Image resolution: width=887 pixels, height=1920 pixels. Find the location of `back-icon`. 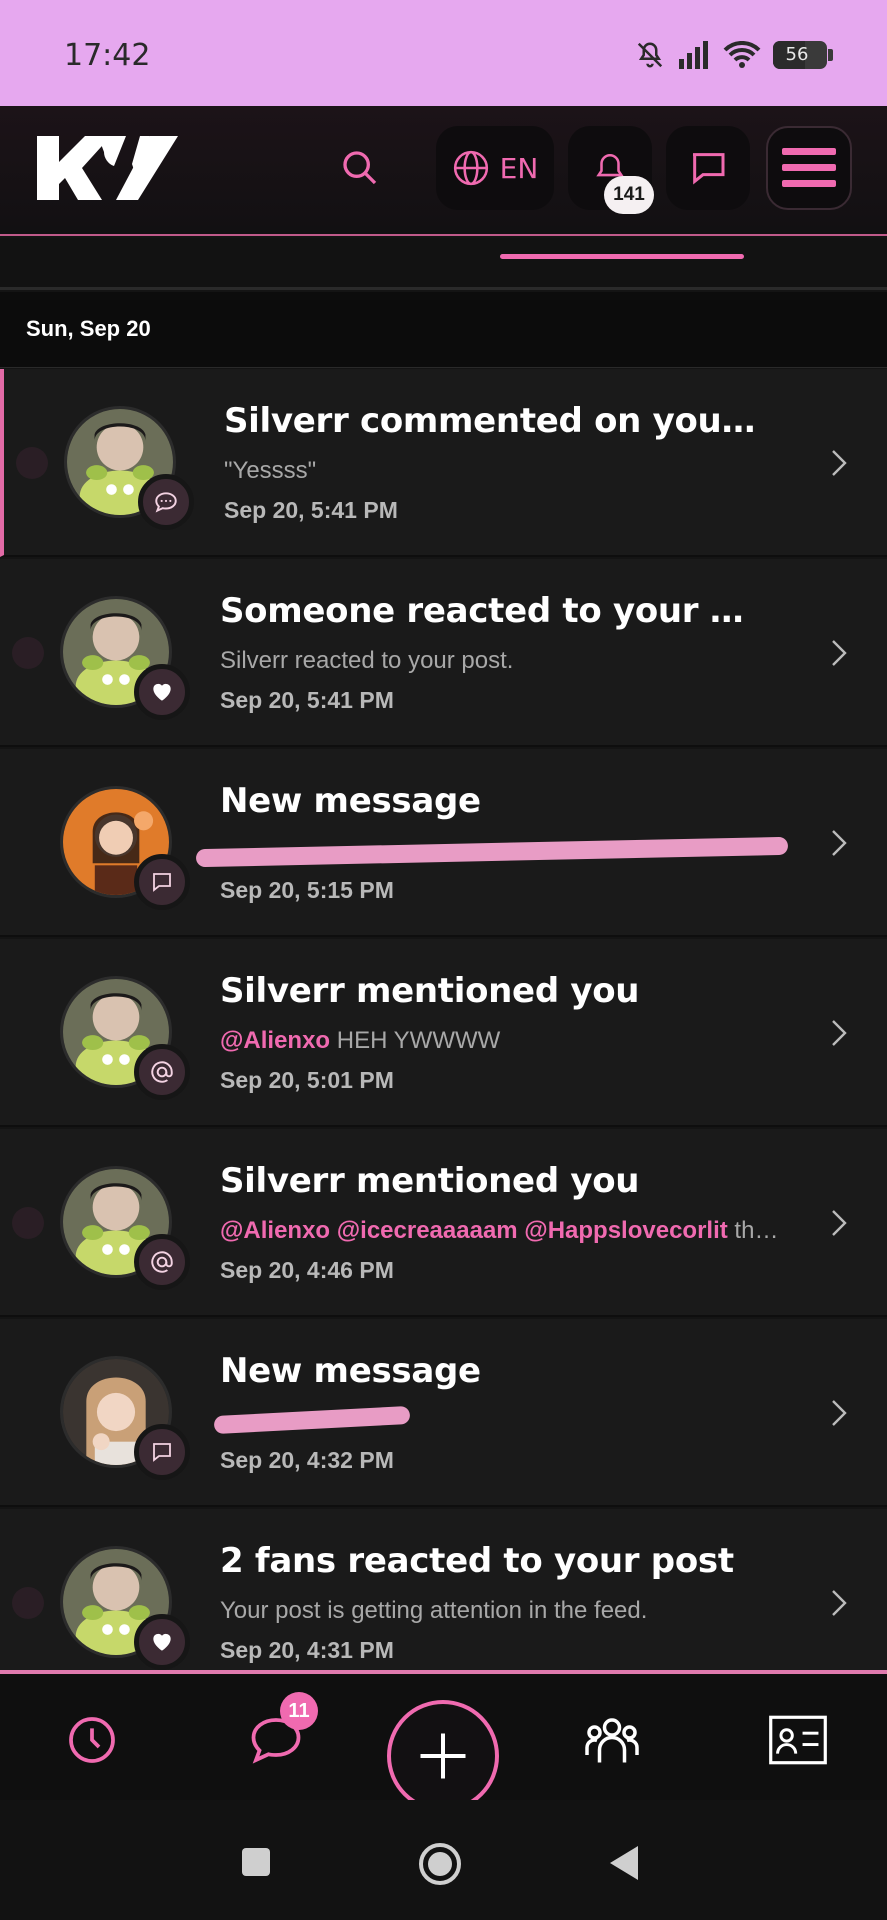

back-icon is located at coordinates (624, 1863).